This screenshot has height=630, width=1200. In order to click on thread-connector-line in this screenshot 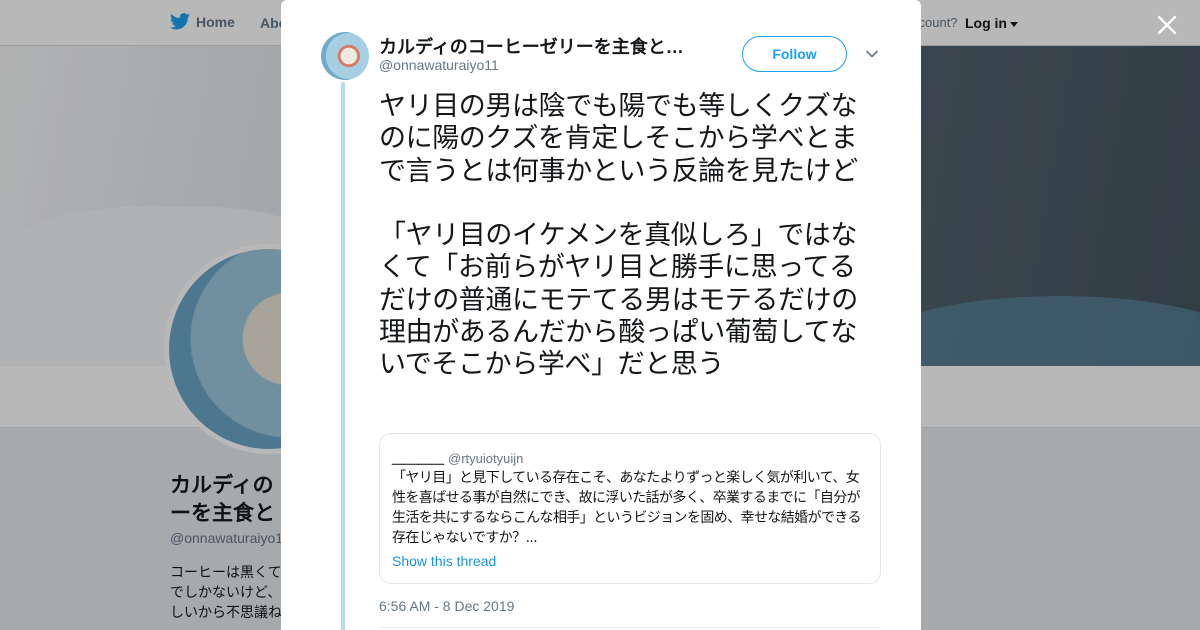, I will do `click(343, 356)`.